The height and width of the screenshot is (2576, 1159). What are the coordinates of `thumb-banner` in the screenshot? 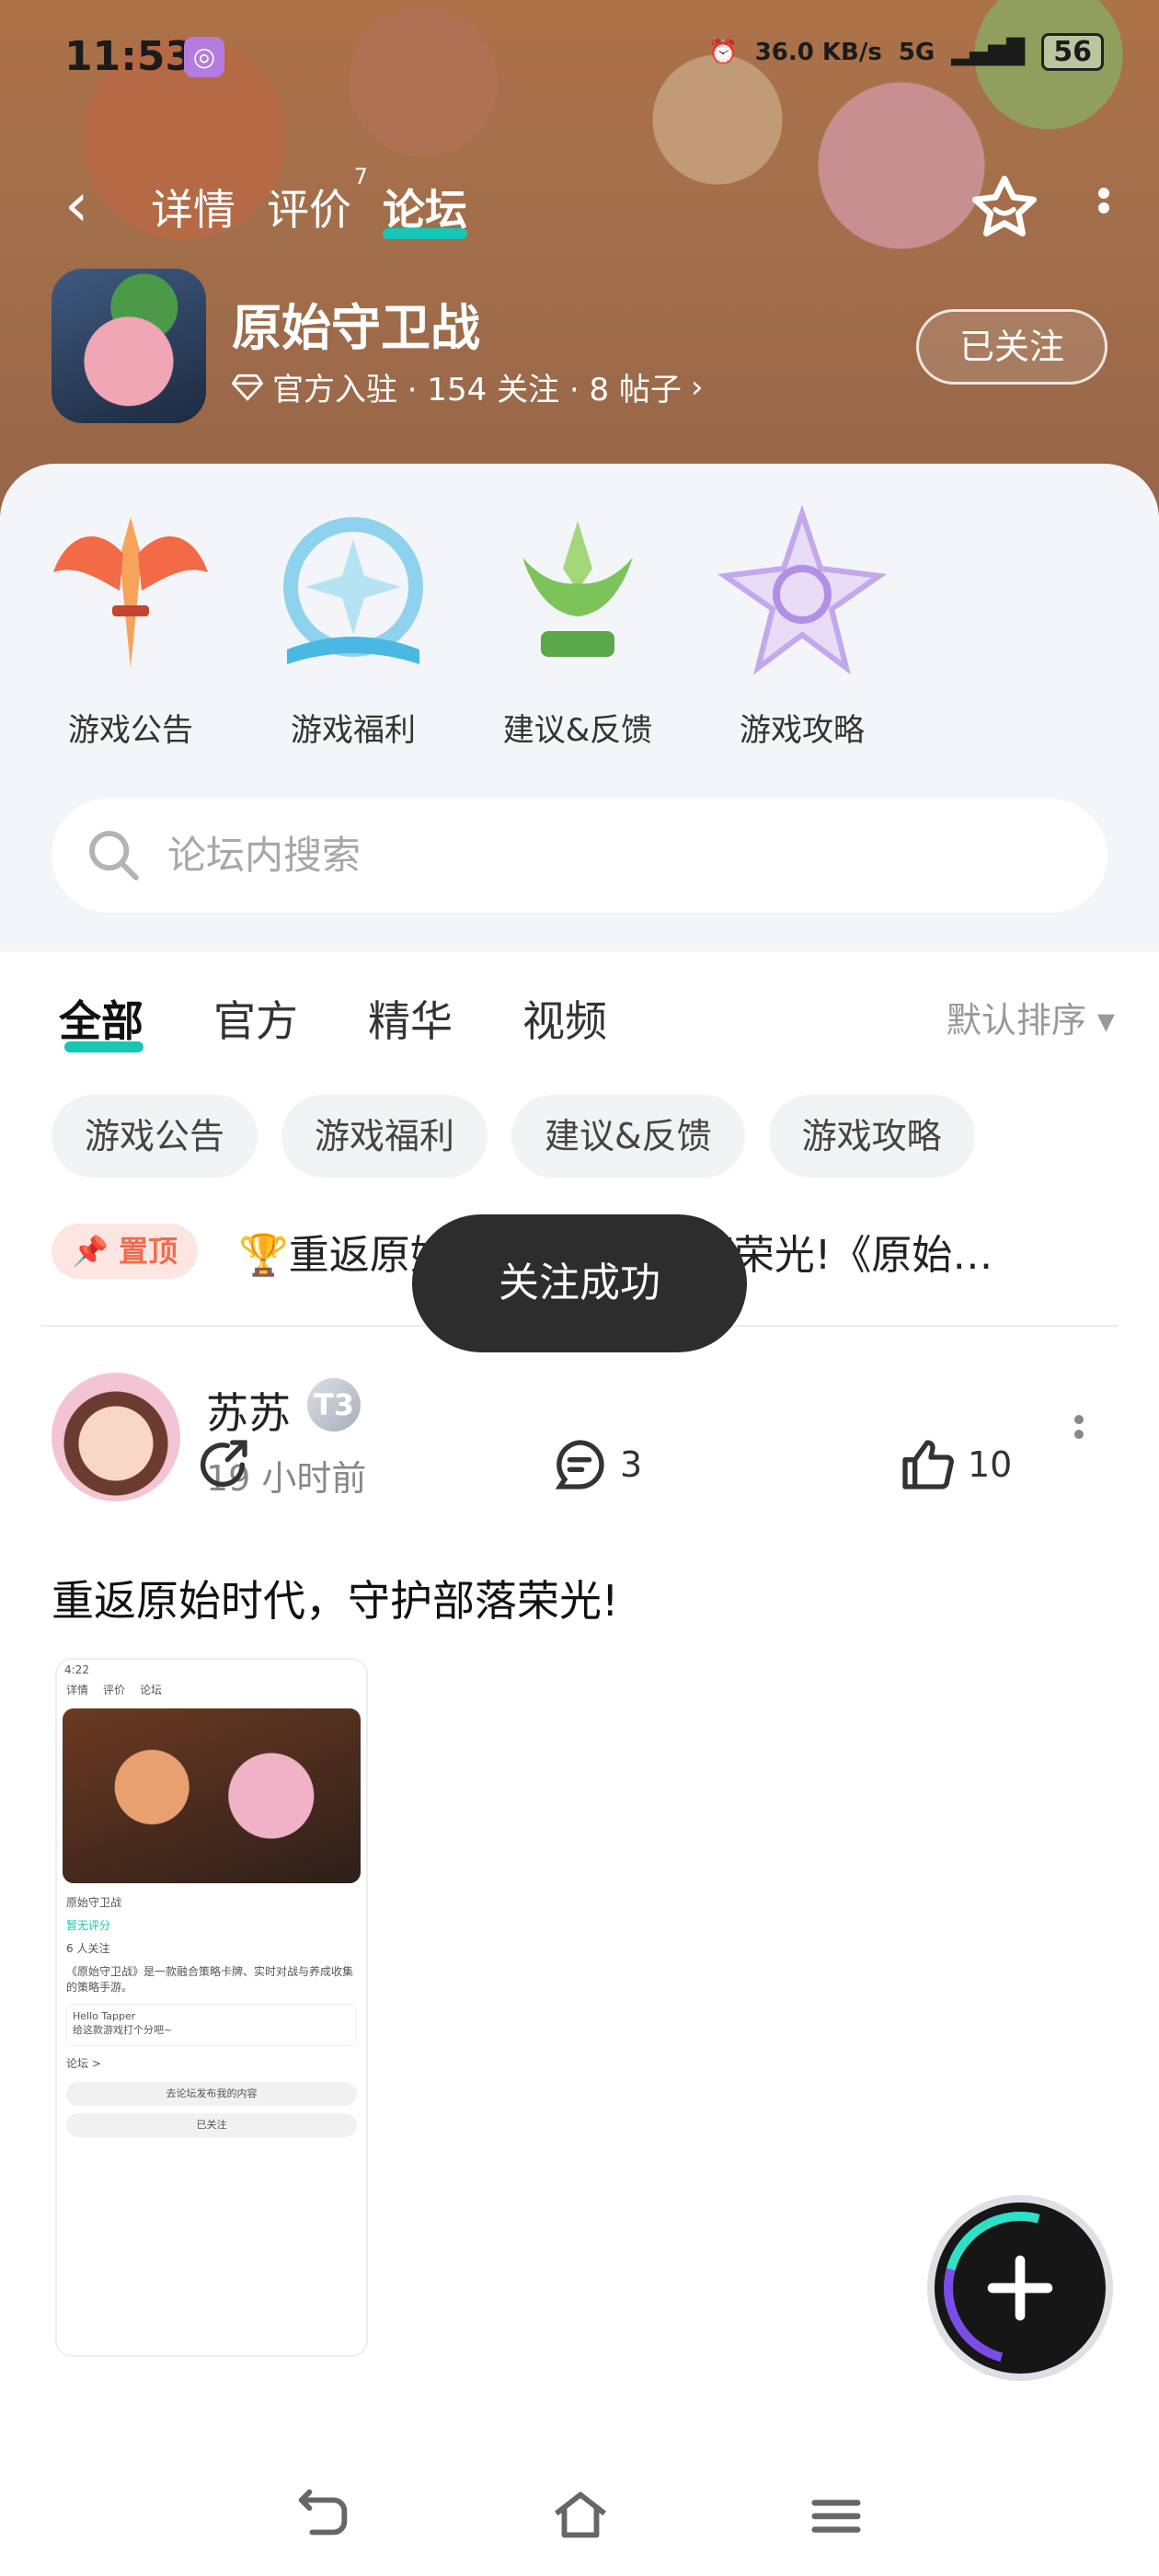 It's located at (212, 1795).